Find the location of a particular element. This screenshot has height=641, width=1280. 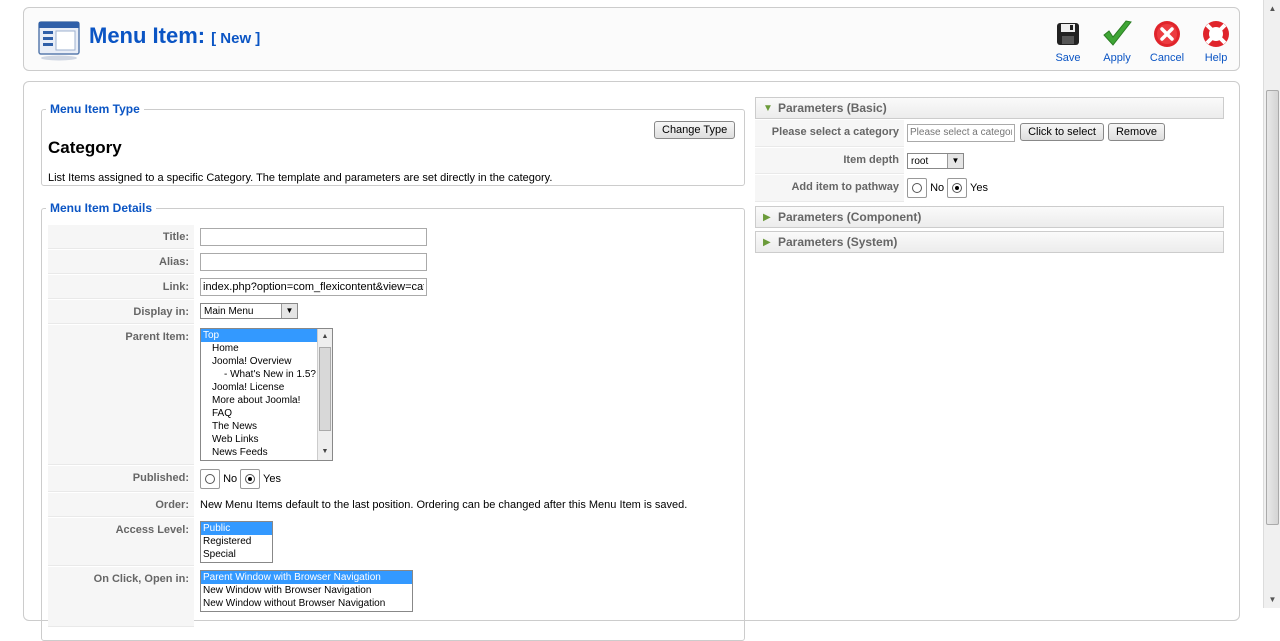

list-option: Joomla! License is located at coordinates (259, 387).